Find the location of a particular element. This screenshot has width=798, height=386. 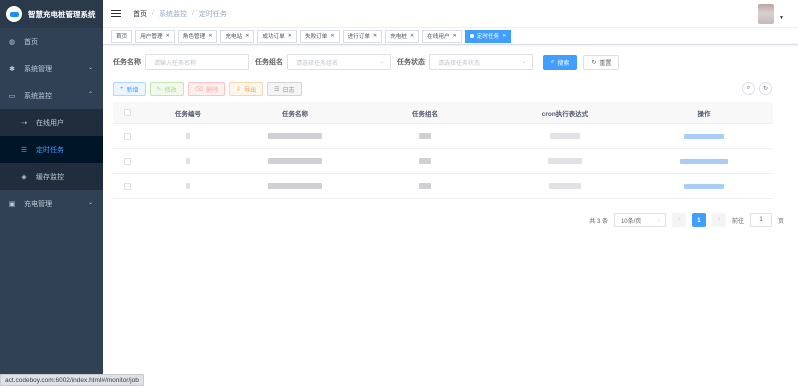

next-page-button: › is located at coordinates (718, 220).